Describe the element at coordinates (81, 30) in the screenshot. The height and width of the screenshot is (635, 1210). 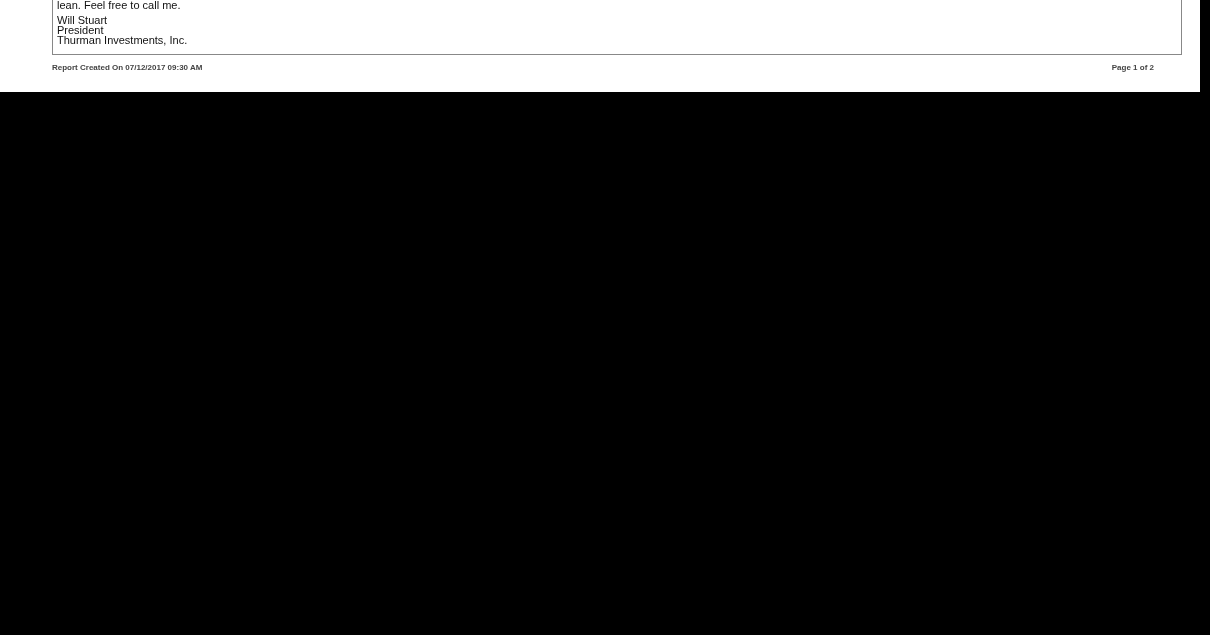
I see `signature-line: President` at that location.